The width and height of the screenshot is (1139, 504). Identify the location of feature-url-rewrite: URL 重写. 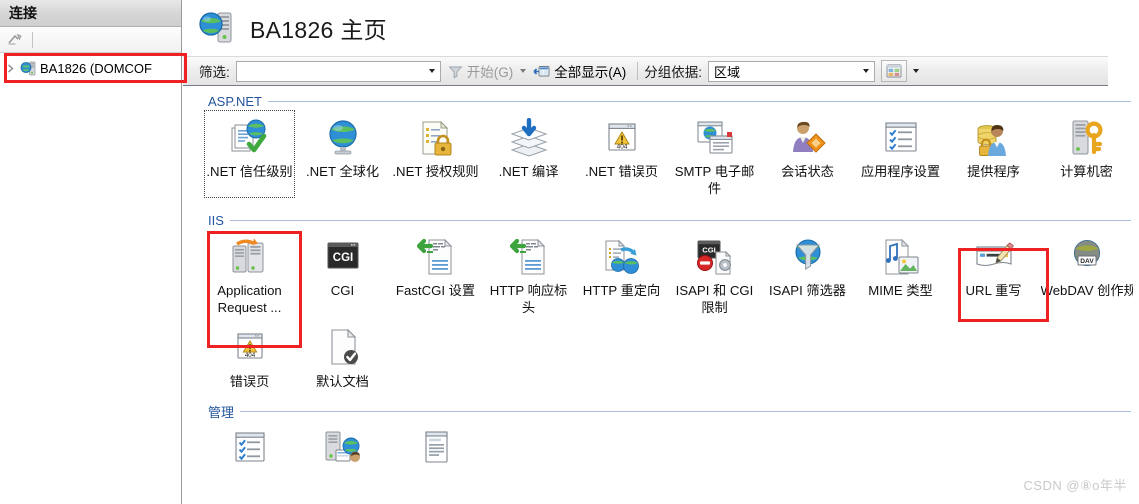
(993, 272).